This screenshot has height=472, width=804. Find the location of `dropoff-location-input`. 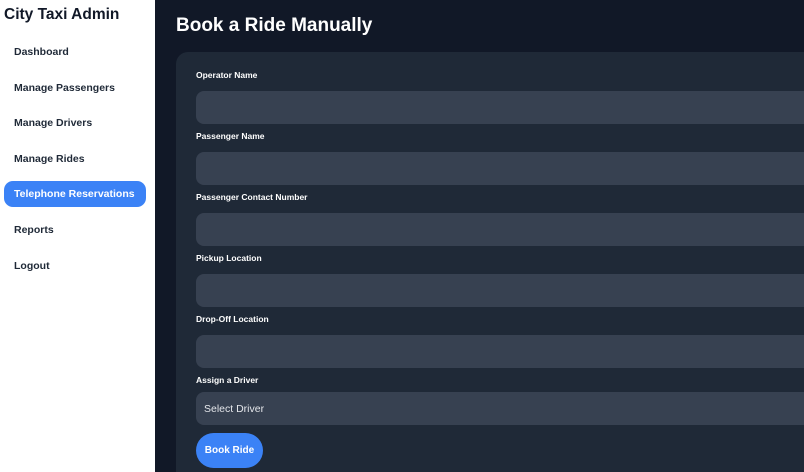

dropoff-location-input is located at coordinates (500, 351).